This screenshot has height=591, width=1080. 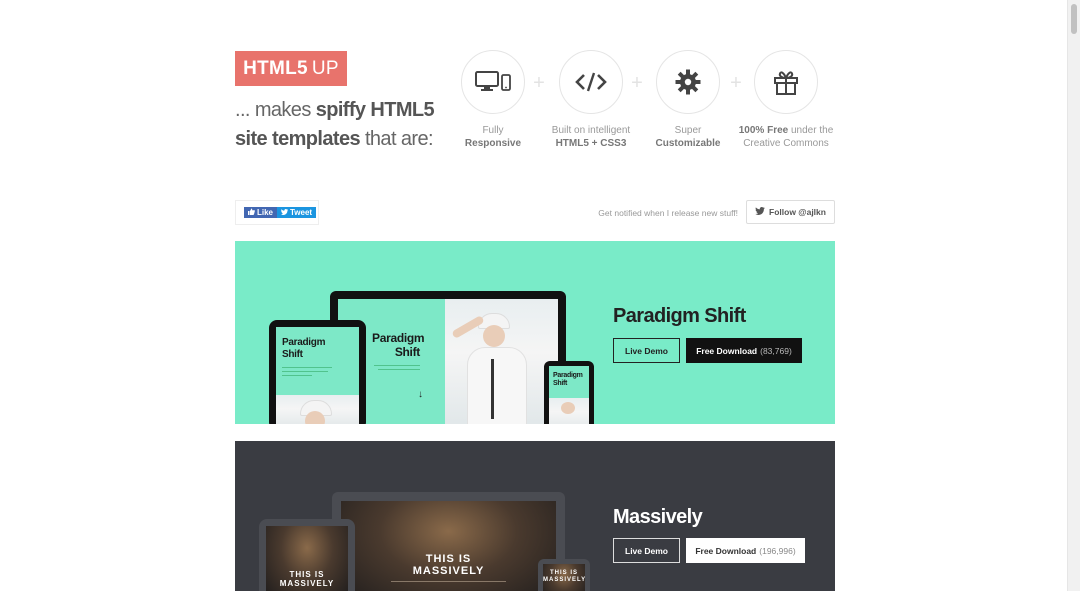 What do you see at coordinates (375, 110) in the screenshot?
I see `tagline-part-b: spiffy HTML5` at bounding box center [375, 110].